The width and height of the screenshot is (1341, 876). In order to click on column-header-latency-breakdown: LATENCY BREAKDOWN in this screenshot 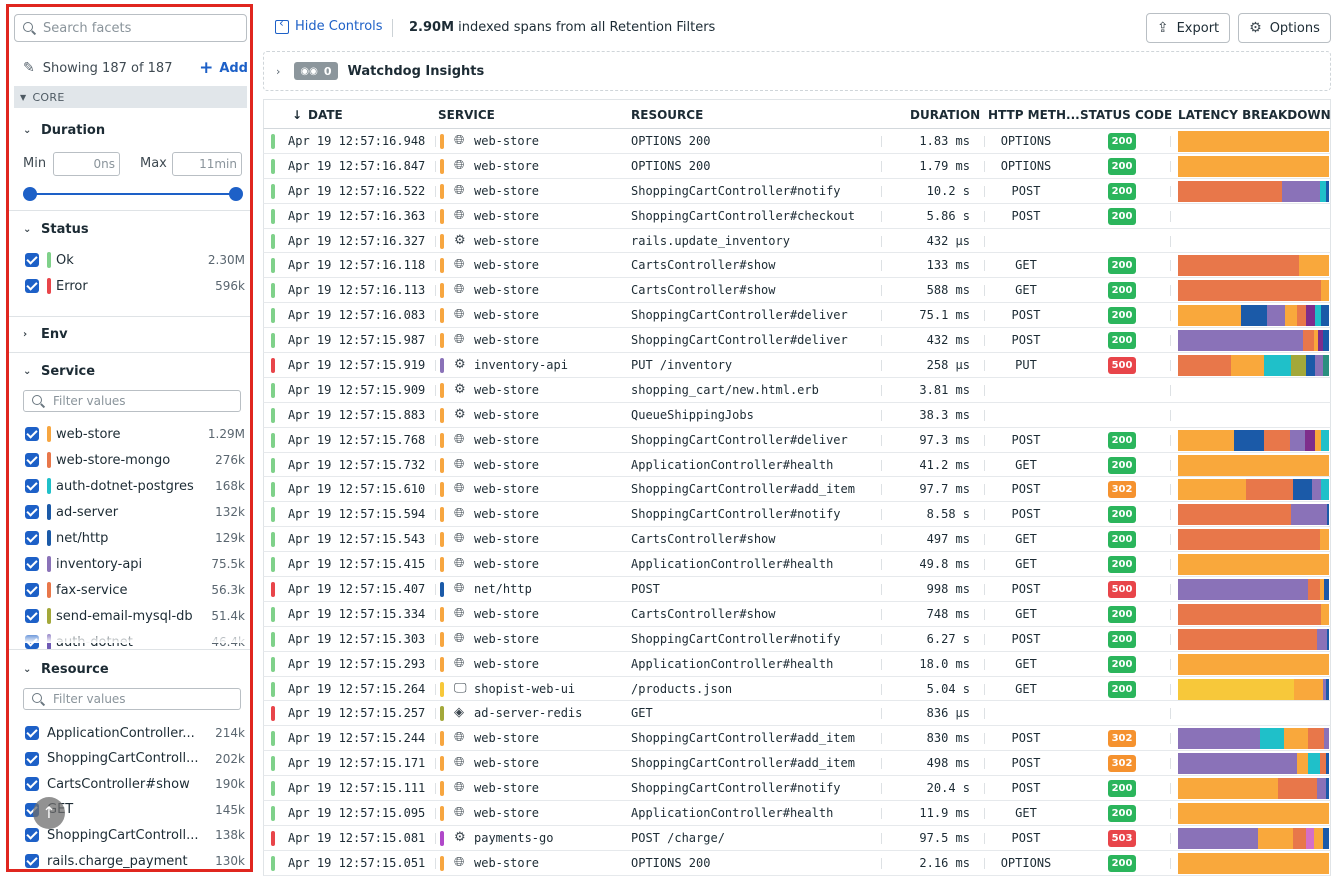, I will do `click(1254, 115)`.